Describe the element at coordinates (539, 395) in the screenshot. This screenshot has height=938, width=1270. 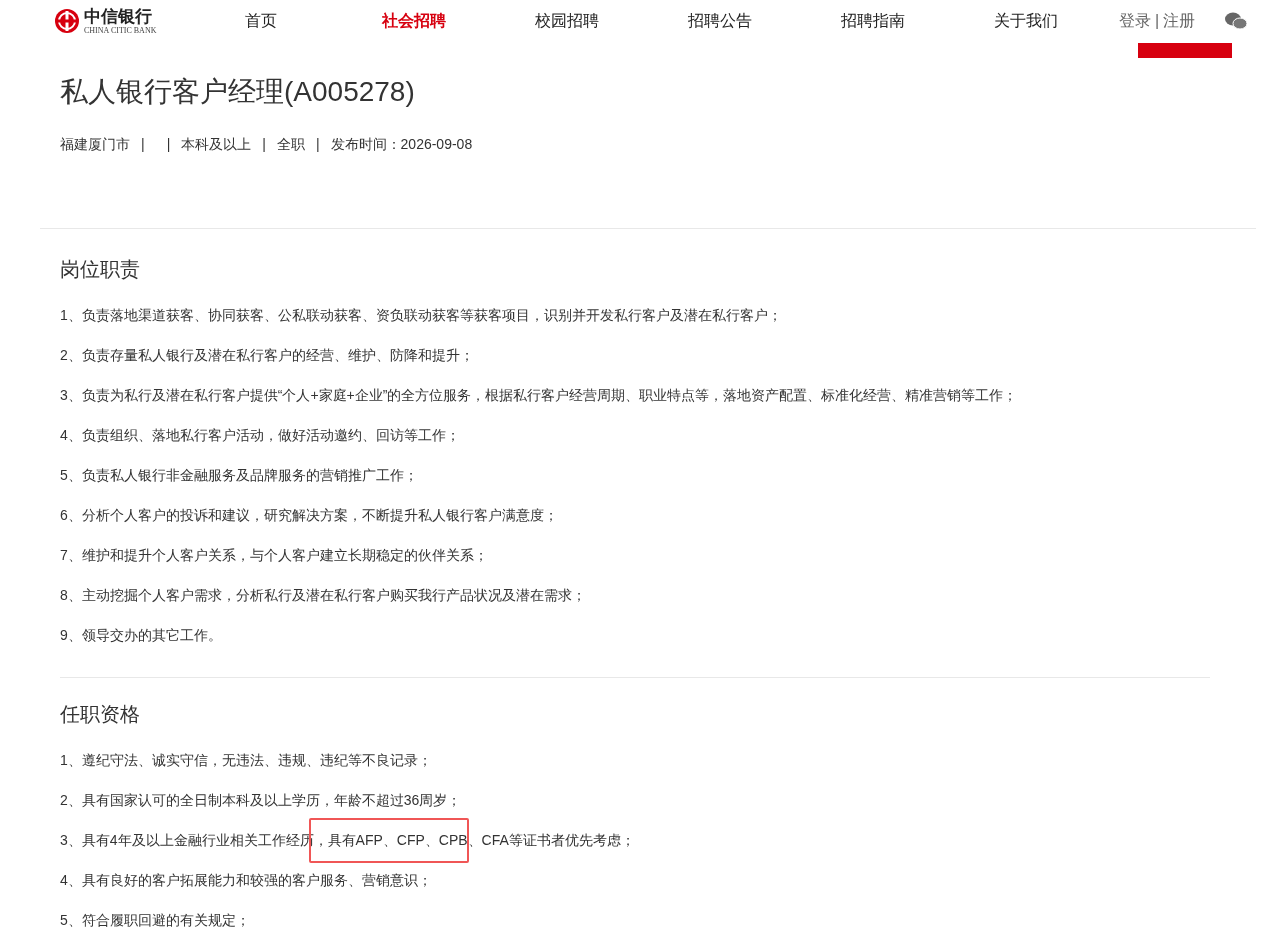
I see `list-item-text: 3、负责为私行及潜在私行客户提供“个人+家庭+企业”的全方位服务，根据私行客户经营周期、职业特点等，落地资产配置、标准化经营、精准营销等工作；` at that location.